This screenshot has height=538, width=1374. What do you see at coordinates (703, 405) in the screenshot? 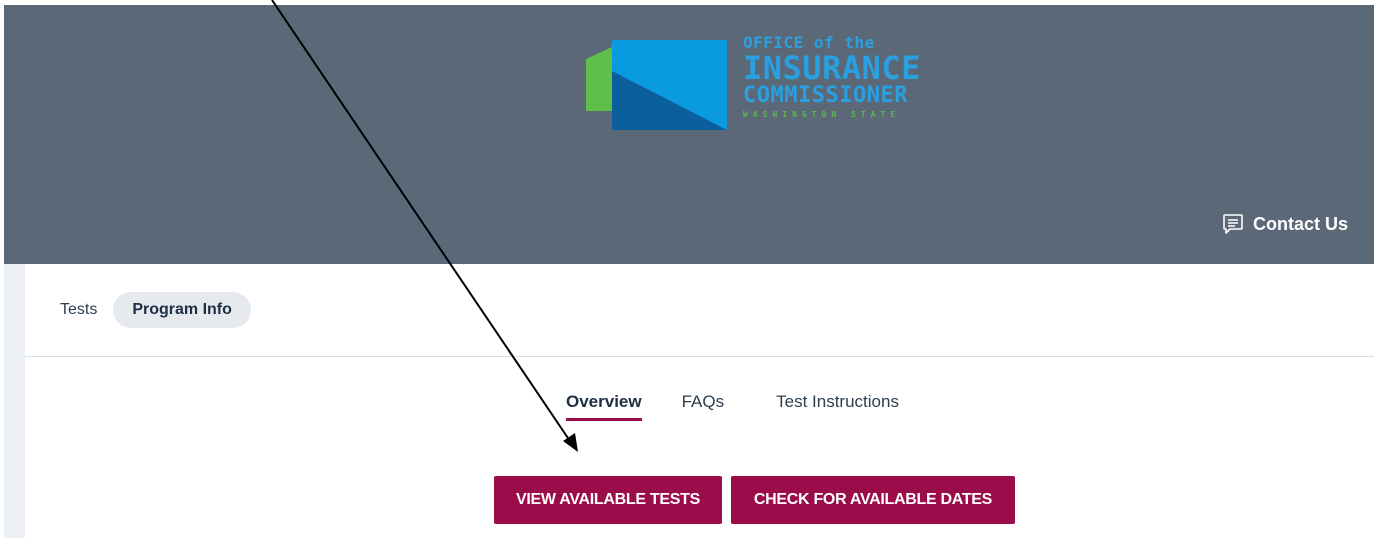
I see `subnav-faqs: FAQs` at bounding box center [703, 405].